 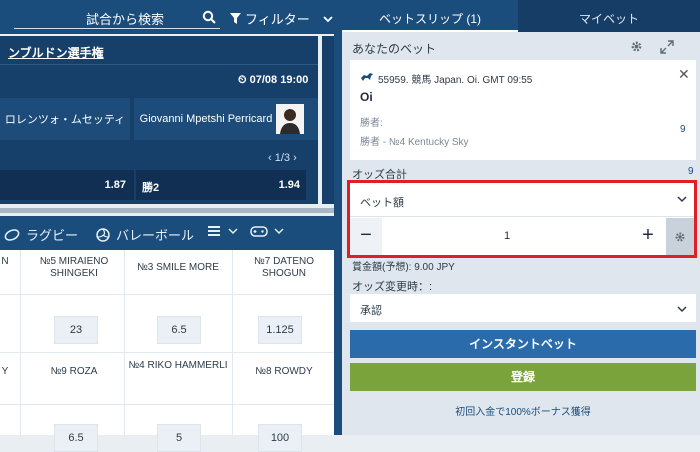 I want to click on event-time: ⏲ 07/08 19:00, so click(x=273, y=80).